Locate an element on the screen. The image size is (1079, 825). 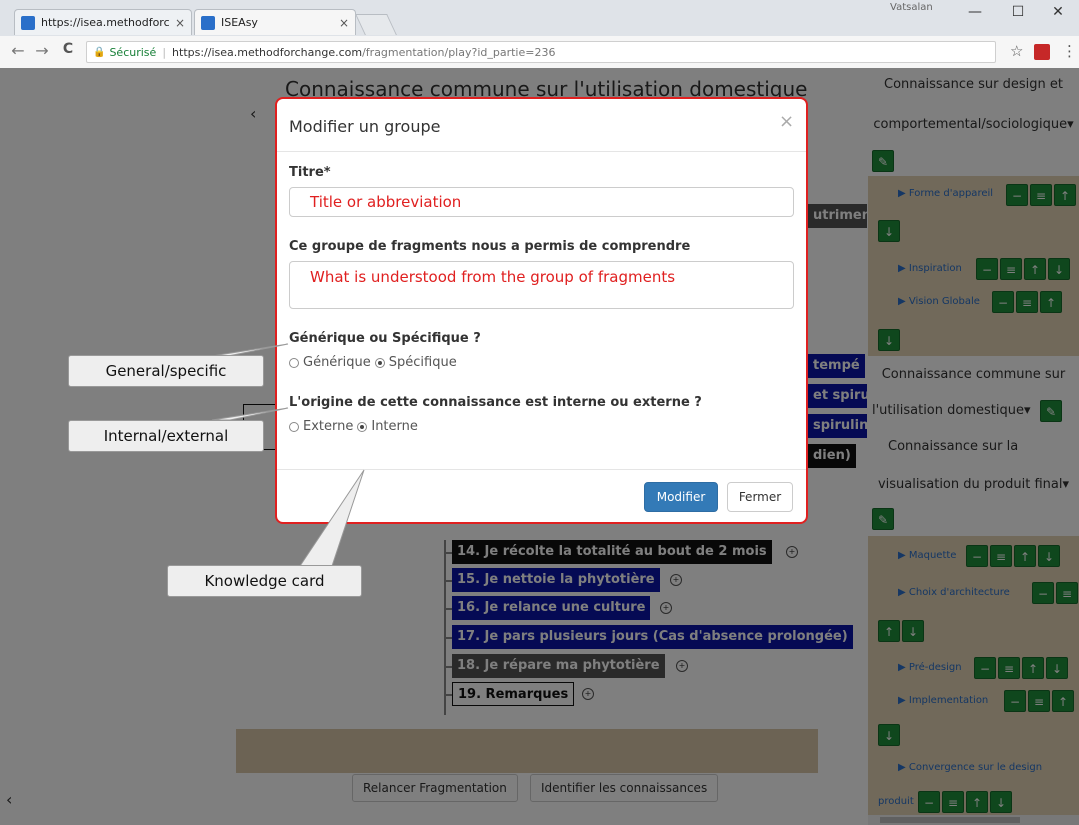
callout-general-specific: General/specific is located at coordinates (166, 371).